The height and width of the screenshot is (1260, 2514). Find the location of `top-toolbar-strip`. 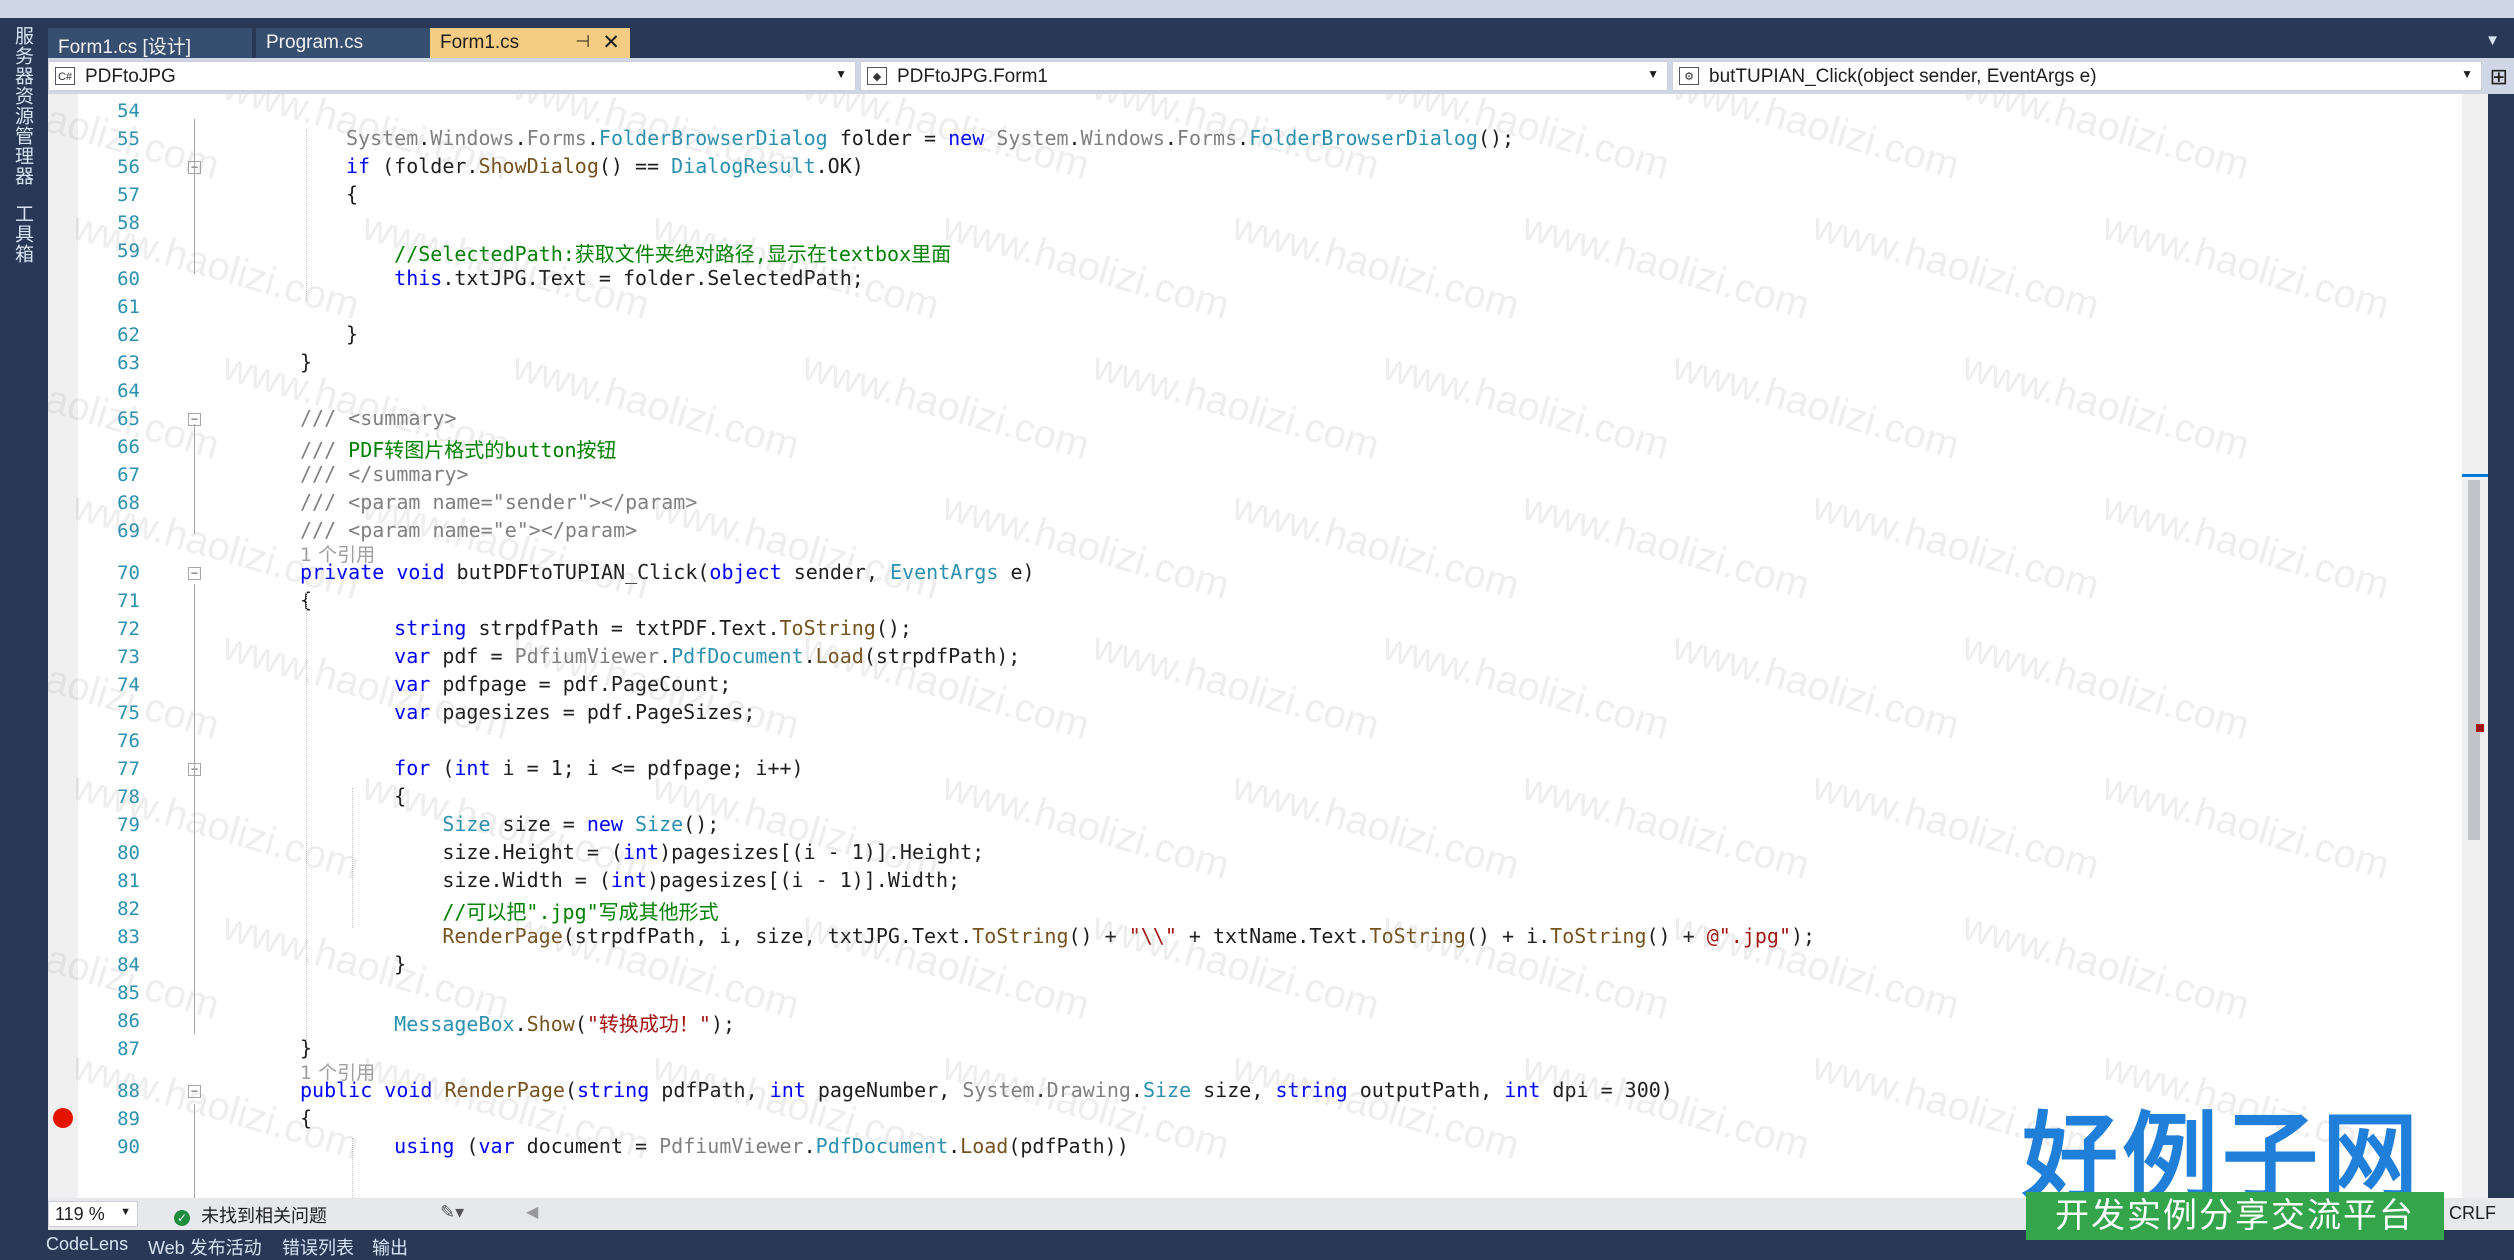

top-toolbar-strip is located at coordinates (1257, 9).